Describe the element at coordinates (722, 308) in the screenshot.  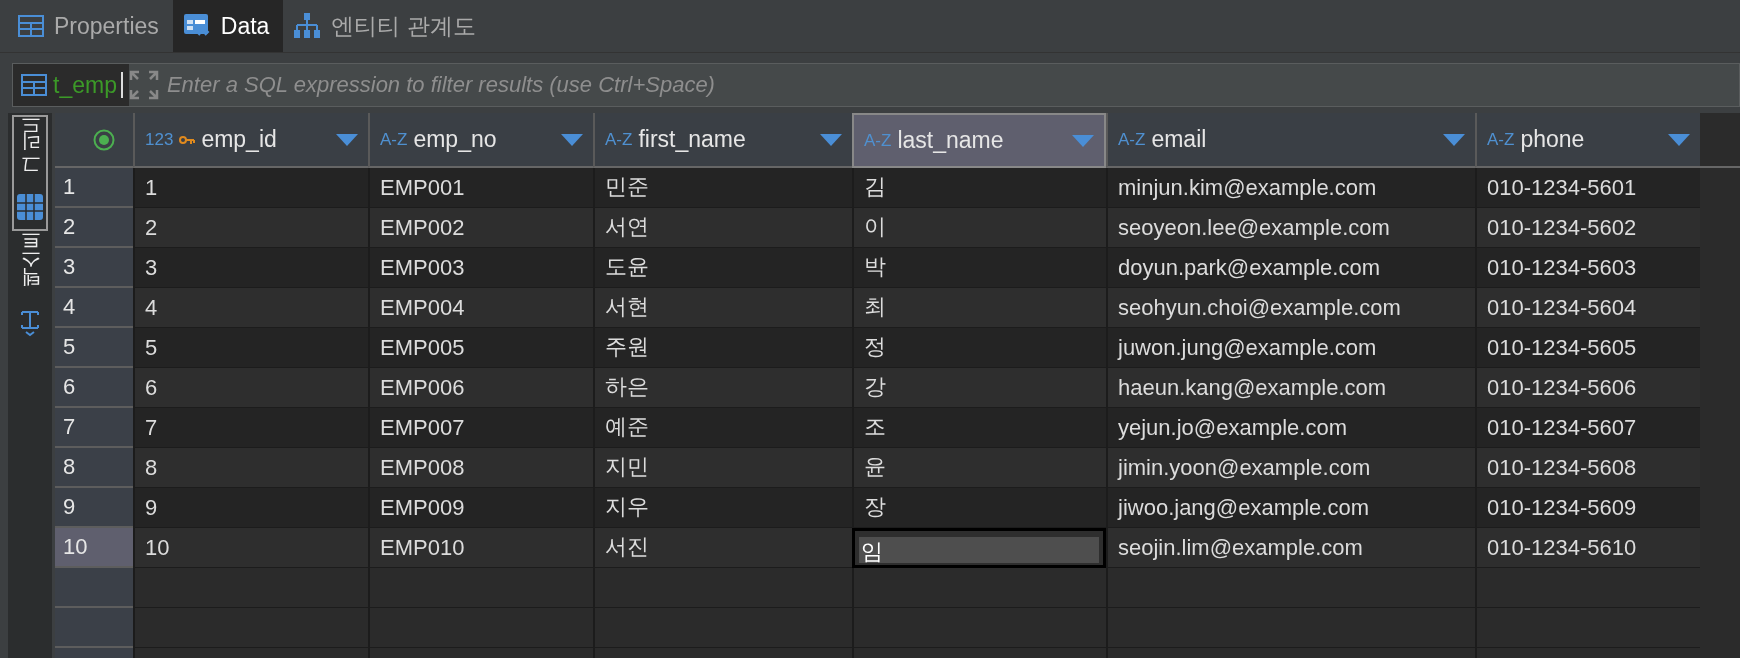
I see `table-cell: 서현` at that location.